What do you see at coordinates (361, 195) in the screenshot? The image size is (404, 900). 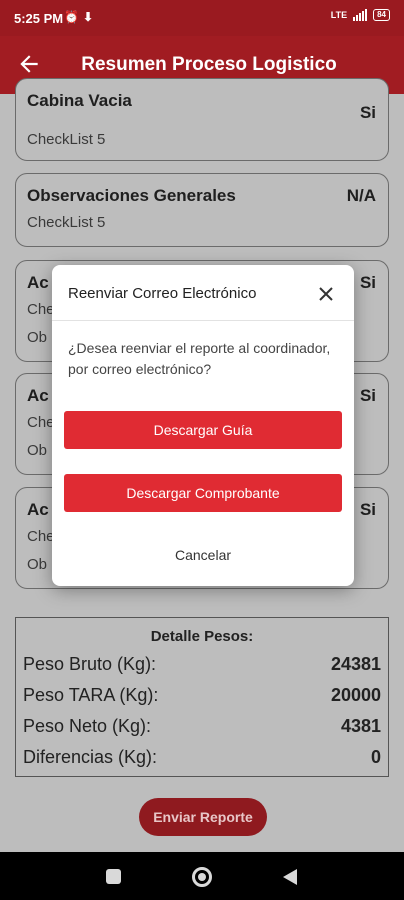 I see `item-value: N/A` at bounding box center [361, 195].